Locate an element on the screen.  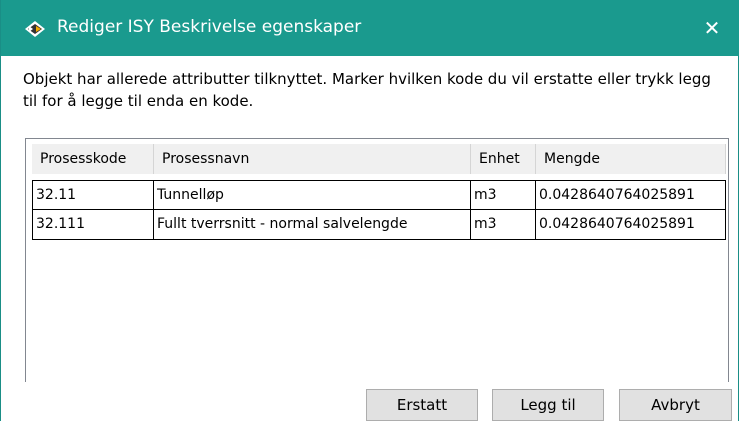
close-icon: ✕ is located at coordinates (712, 28).